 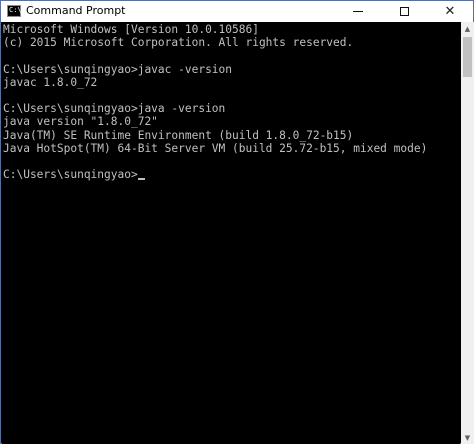 What do you see at coordinates (131, 29) in the screenshot?
I see `console-line: Microsoft Windows [Version 10.0.10586]` at bounding box center [131, 29].